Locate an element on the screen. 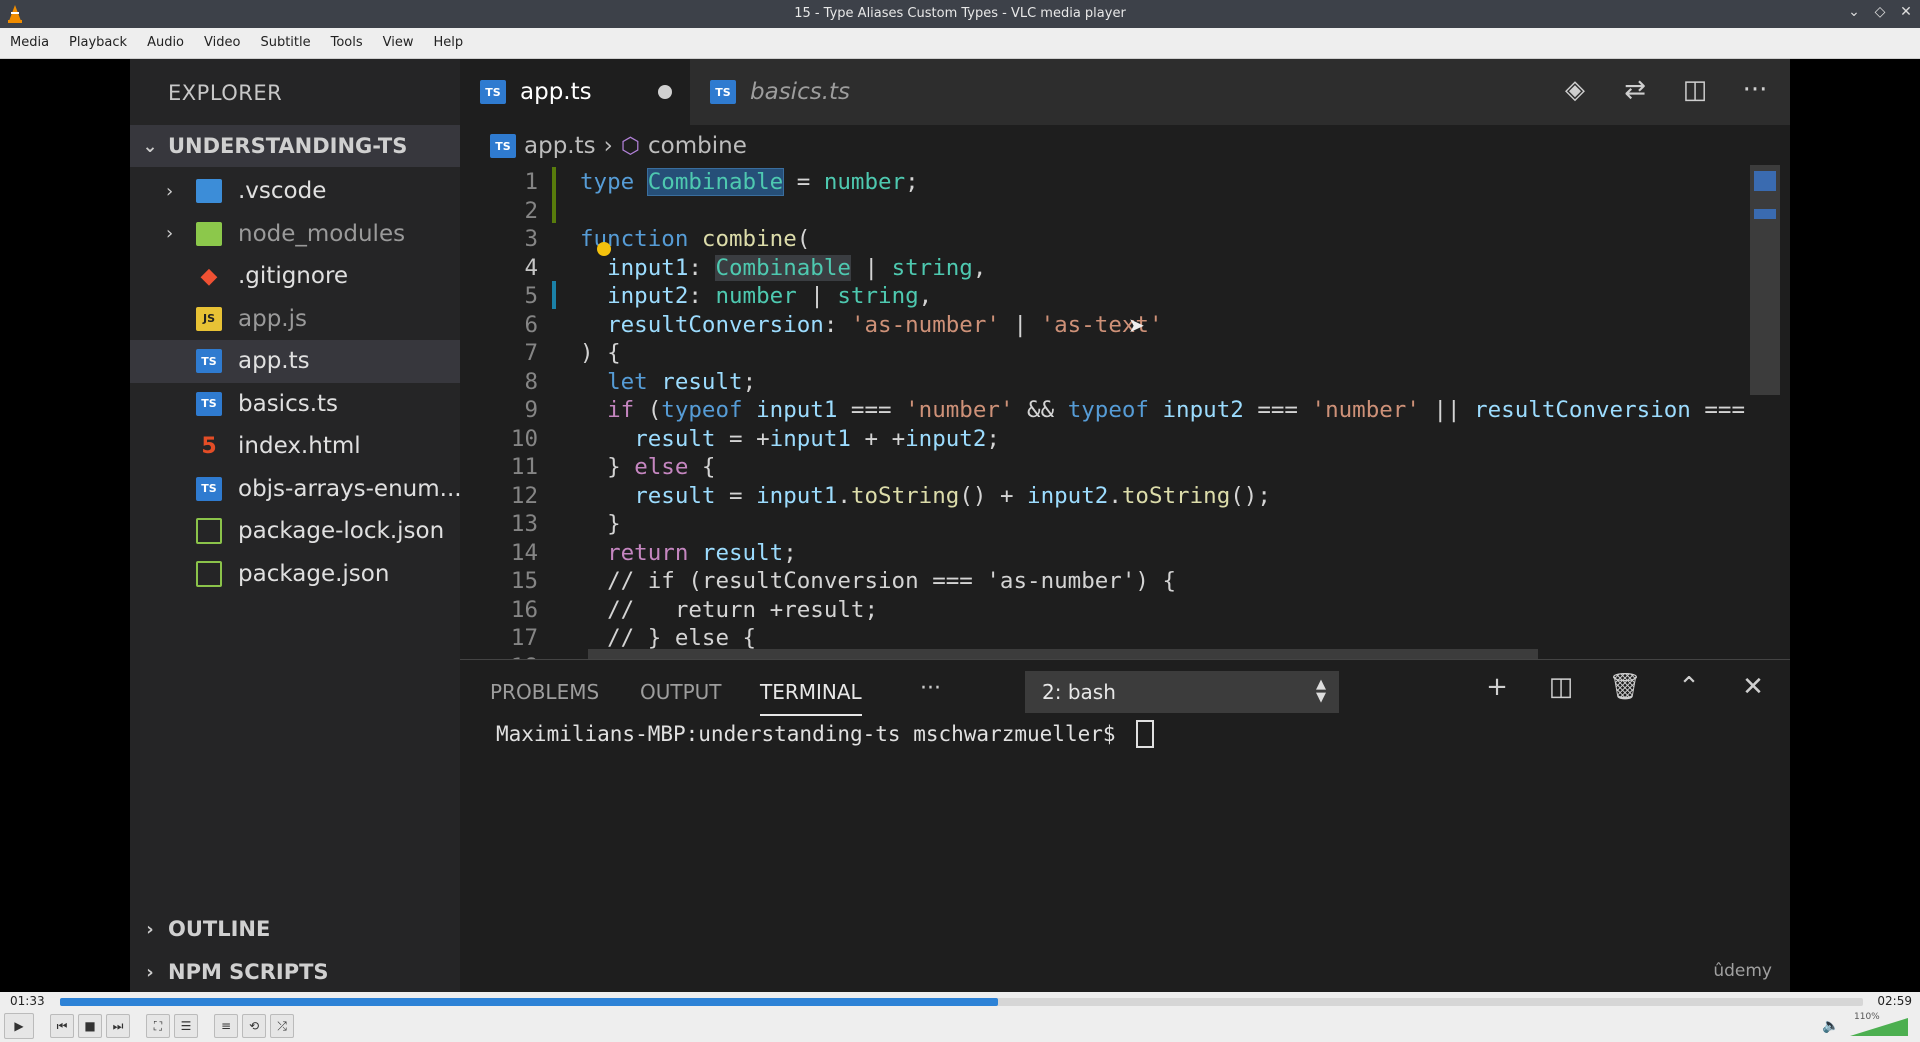  maximize-icon: ◇ is located at coordinates (1880, 12).